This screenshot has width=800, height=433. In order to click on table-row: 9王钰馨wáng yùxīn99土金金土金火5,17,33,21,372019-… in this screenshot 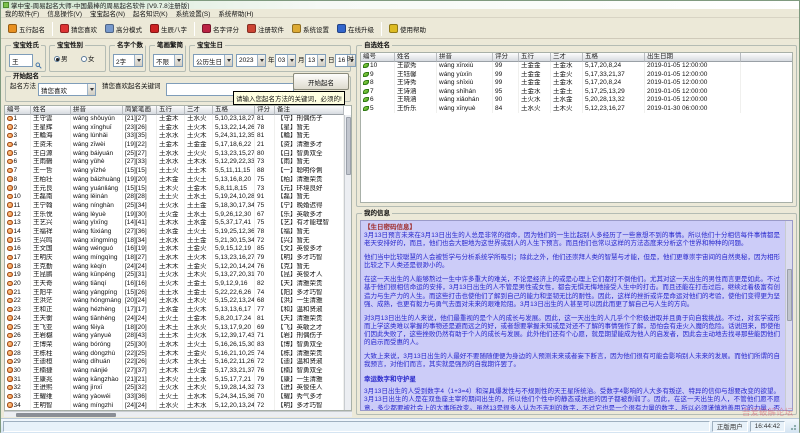, I will do `click(576, 75)`.